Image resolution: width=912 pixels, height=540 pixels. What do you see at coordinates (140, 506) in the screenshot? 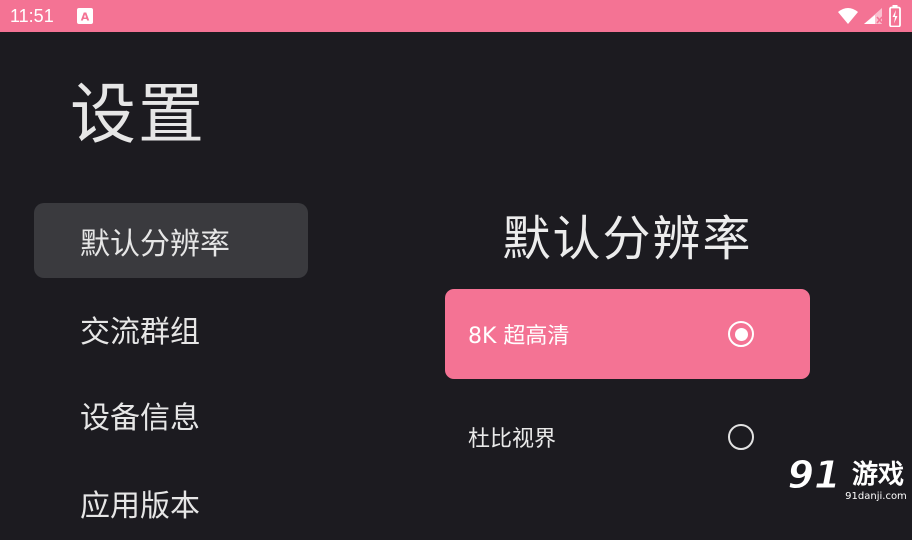
I see `sidebar-item-label: 应用版本` at bounding box center [140, 506].